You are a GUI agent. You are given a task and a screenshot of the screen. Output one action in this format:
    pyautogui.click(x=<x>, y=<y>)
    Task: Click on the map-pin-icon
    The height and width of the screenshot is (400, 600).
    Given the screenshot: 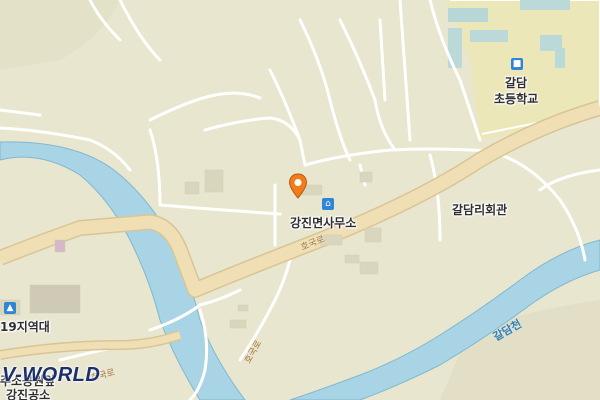 What is the action you would take?
    pyautogui.click(x=298, y=186)
    